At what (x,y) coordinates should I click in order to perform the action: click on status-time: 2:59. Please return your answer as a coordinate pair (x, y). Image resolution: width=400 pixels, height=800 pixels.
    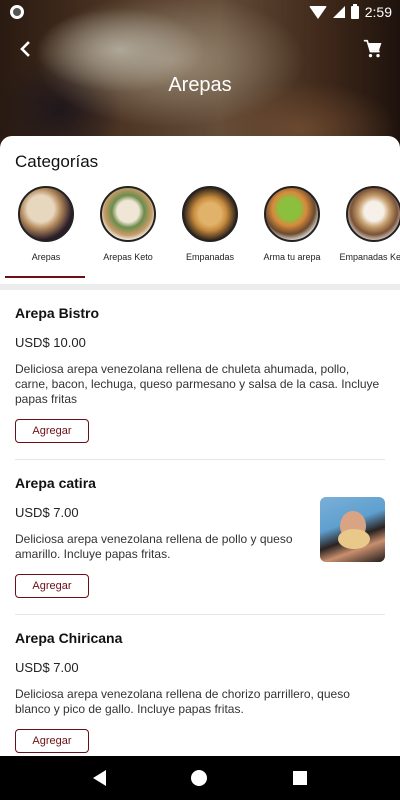
    Looking at the image, I should click on (378, 12).